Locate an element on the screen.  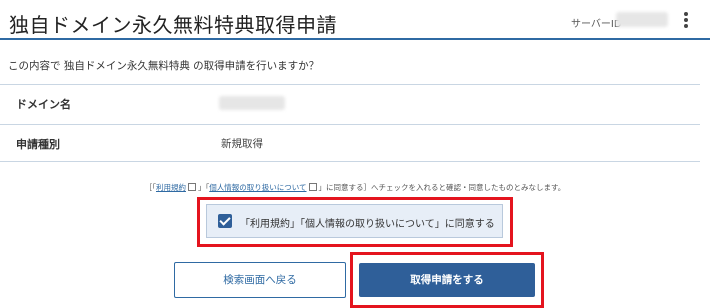
domain-name-value-redacted is located at coordinates (252, 103).